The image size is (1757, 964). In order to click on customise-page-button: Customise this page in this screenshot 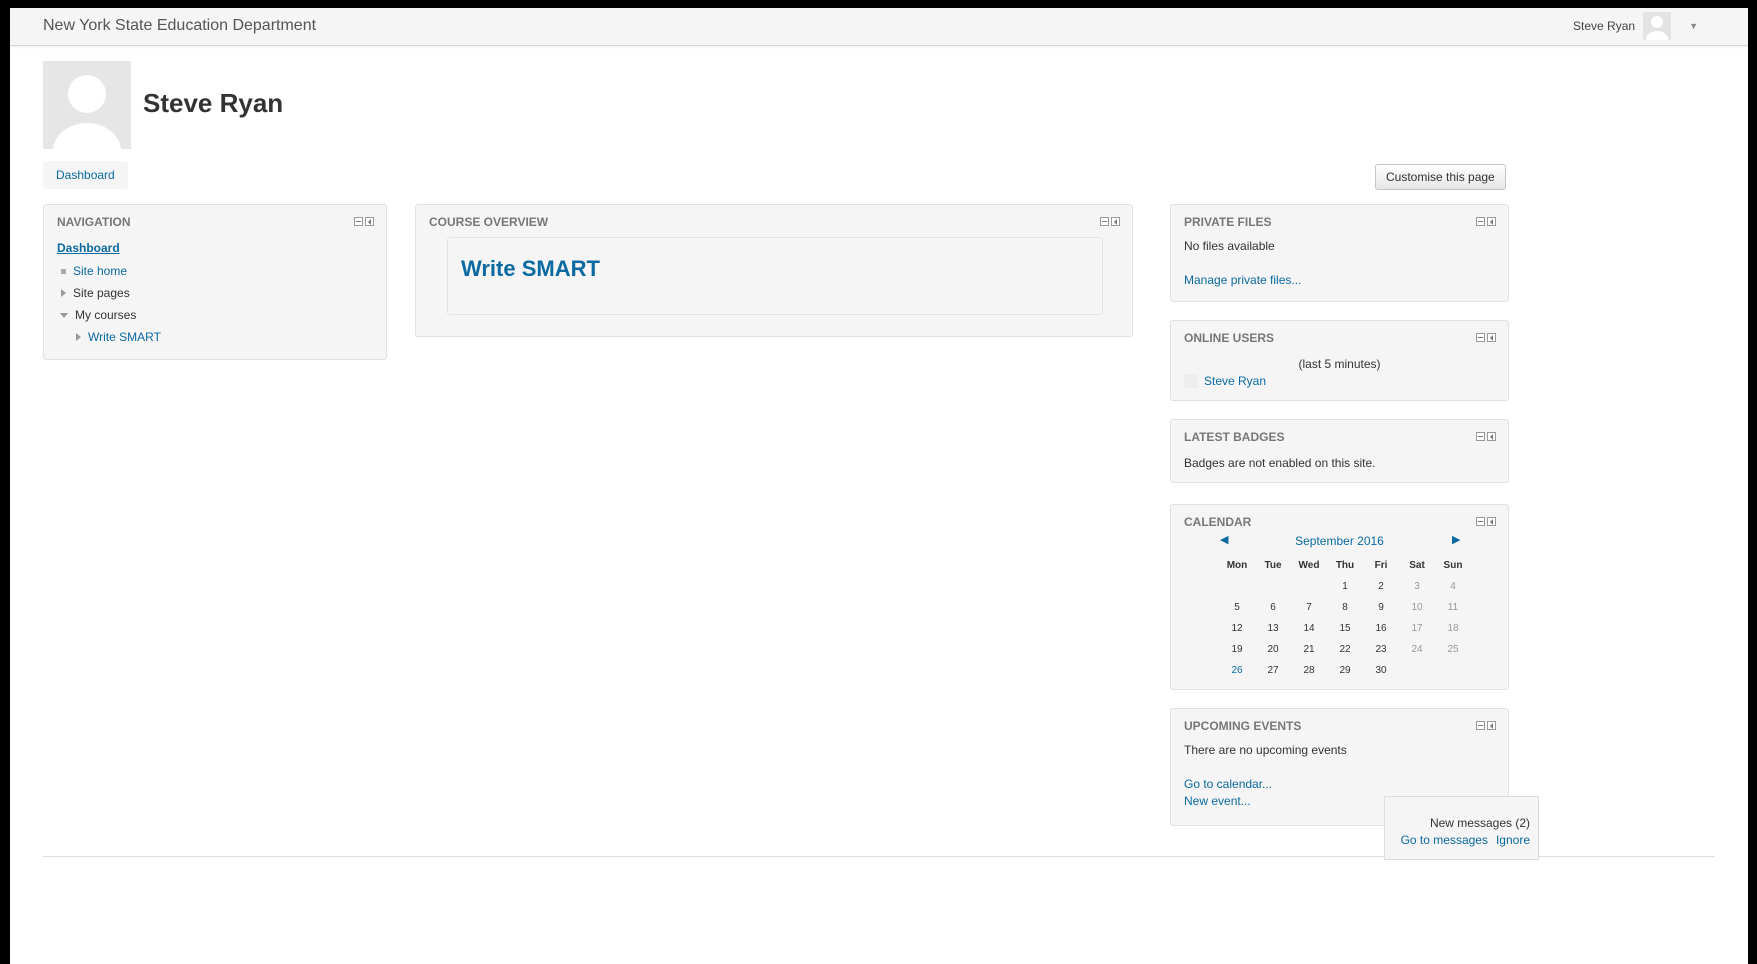, I will do `click(1440, 177)`.